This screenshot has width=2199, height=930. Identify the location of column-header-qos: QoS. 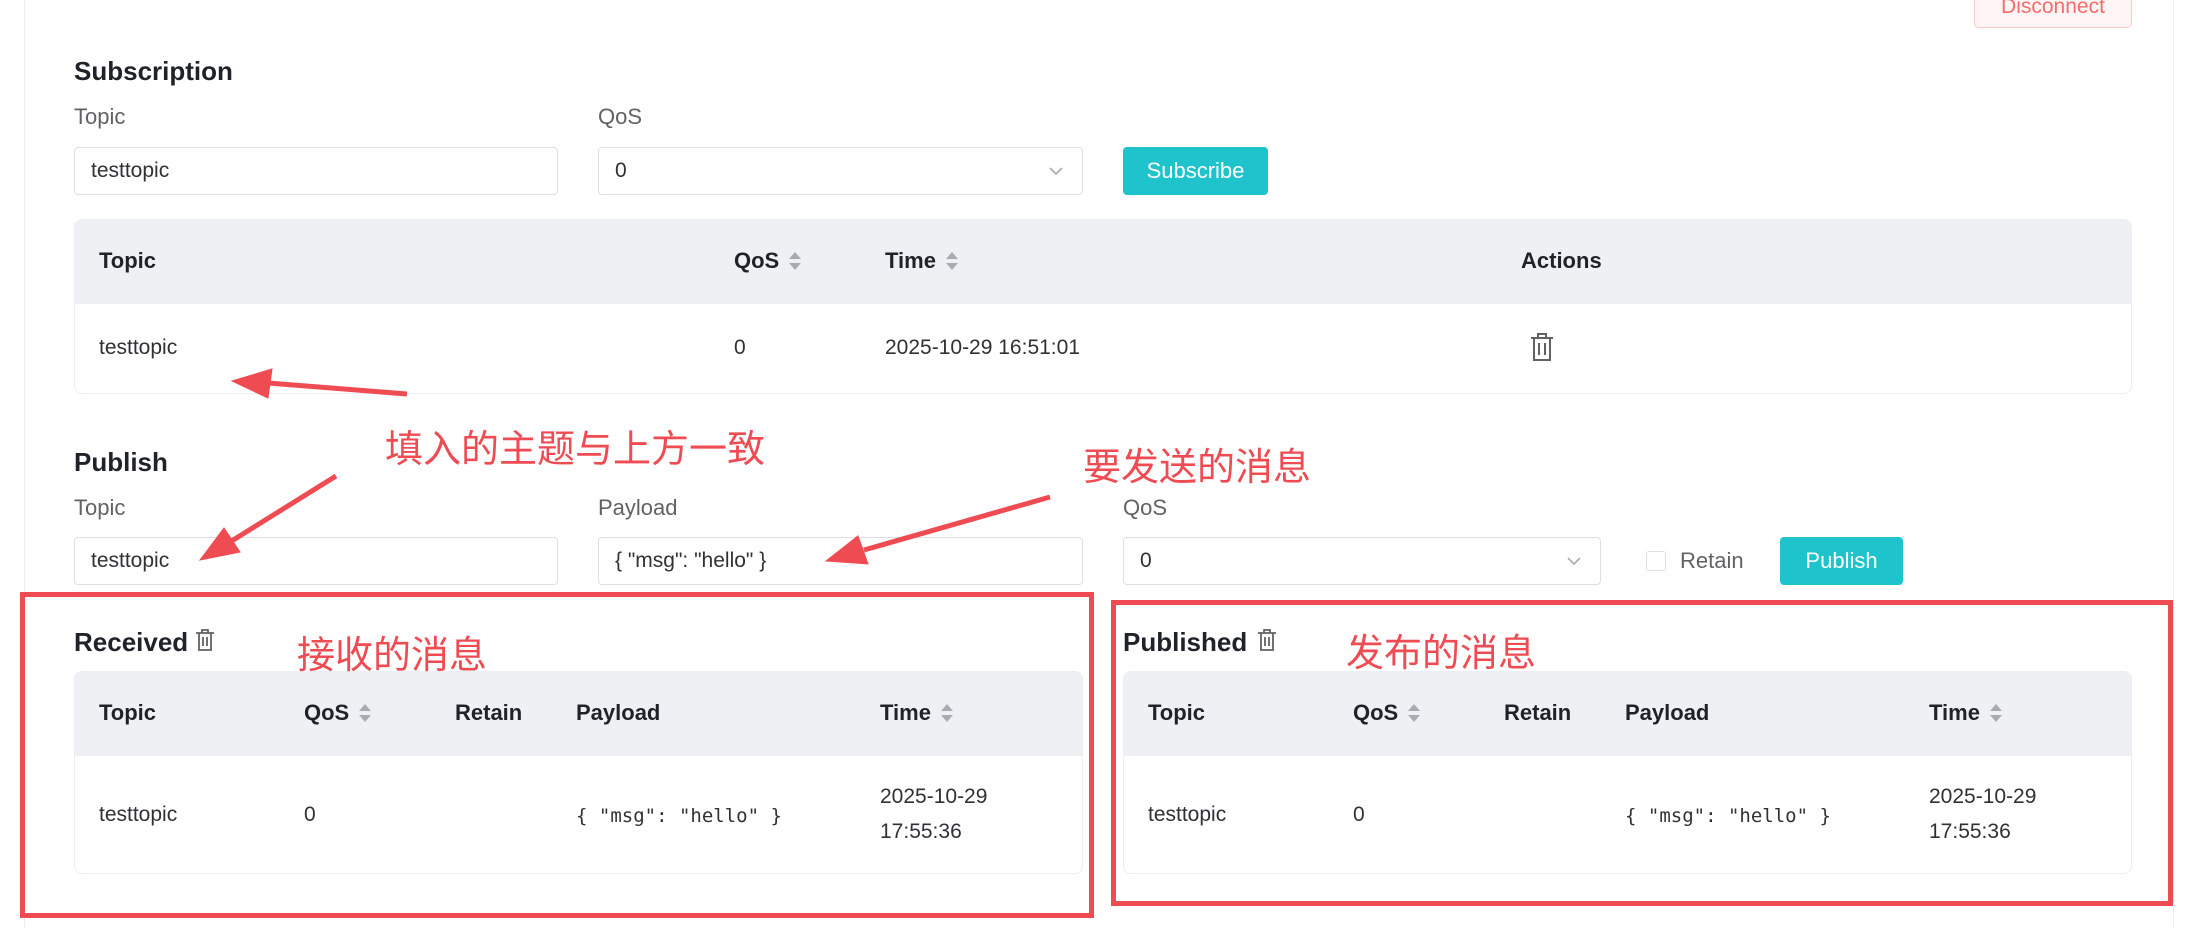
(768, 261).